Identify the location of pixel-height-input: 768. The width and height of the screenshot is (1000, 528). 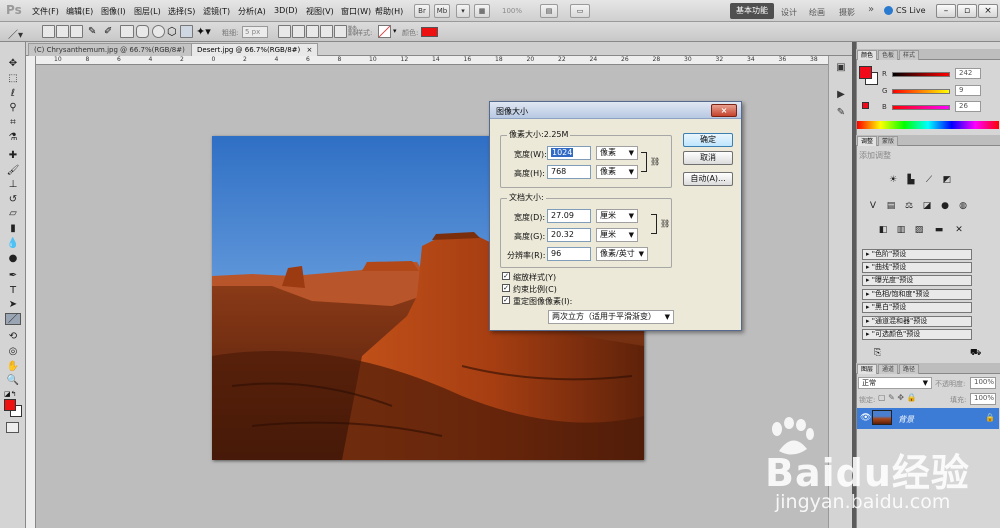
(569, 172).